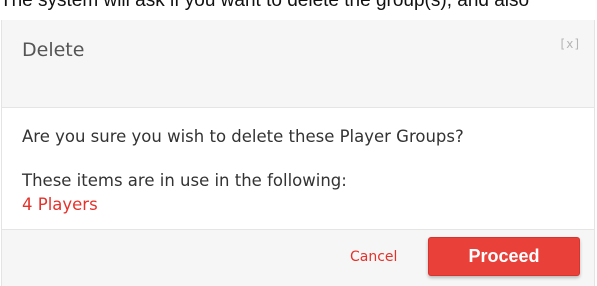  What do you see at coordinates (373, 257) in the screenshot?
I see `cancel-button: Cancel` at bounding box center [373, 257].